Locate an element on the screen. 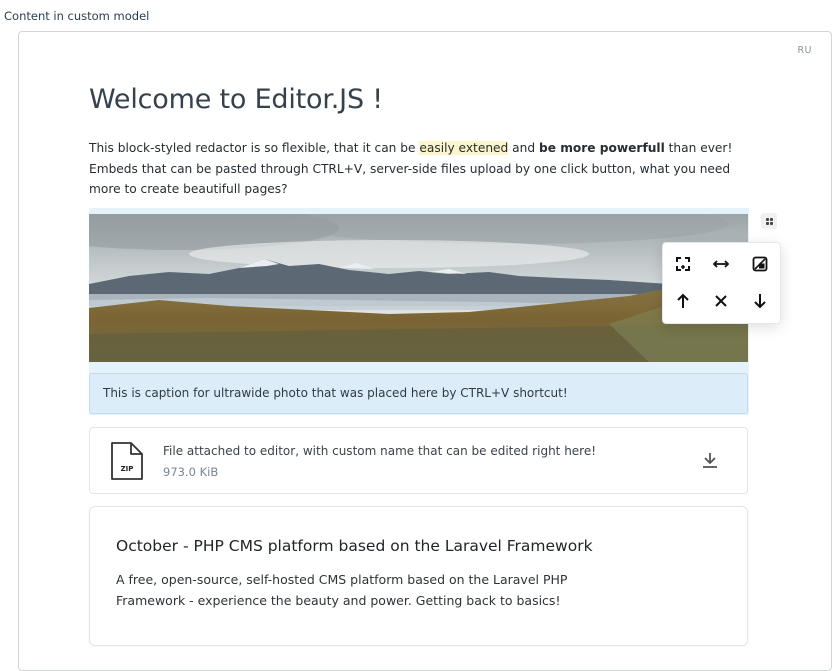 Image resolution: width=838 pixels, height=671 pixels. editor-heading: Welcome to Editor.JS ! is located at coordinates (236, 99).